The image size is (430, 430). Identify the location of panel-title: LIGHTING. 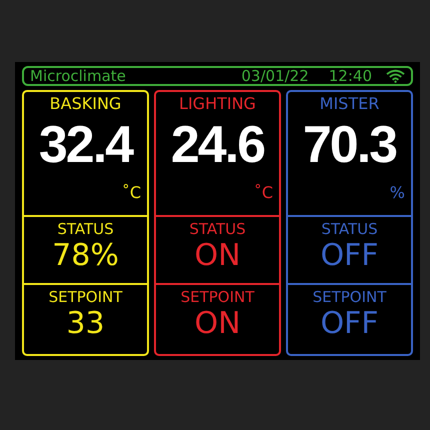
(217, 103).